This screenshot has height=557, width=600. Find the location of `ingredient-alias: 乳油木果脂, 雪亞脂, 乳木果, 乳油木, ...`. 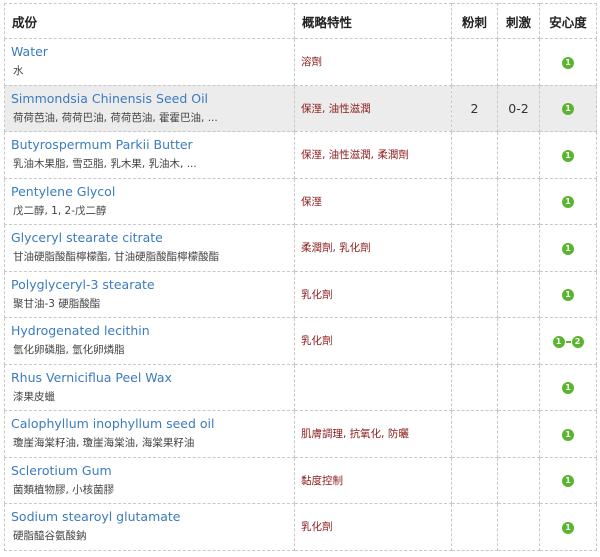

ingredient-alias: 乳油木果脂, 雪亞脂, 乳木果, 乳油木, ... is located at coordinates (105, 164).